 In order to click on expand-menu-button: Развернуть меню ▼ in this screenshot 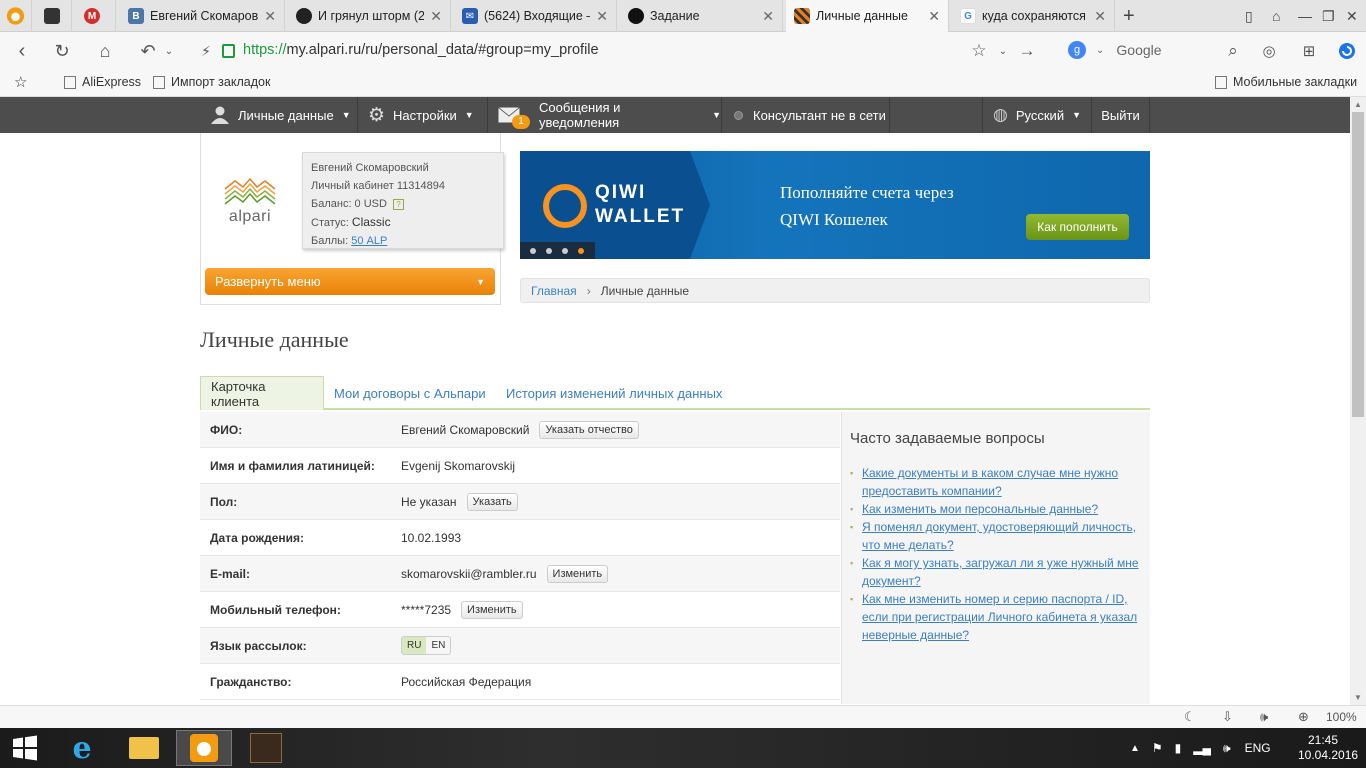, I will do `click(350, 281)`.